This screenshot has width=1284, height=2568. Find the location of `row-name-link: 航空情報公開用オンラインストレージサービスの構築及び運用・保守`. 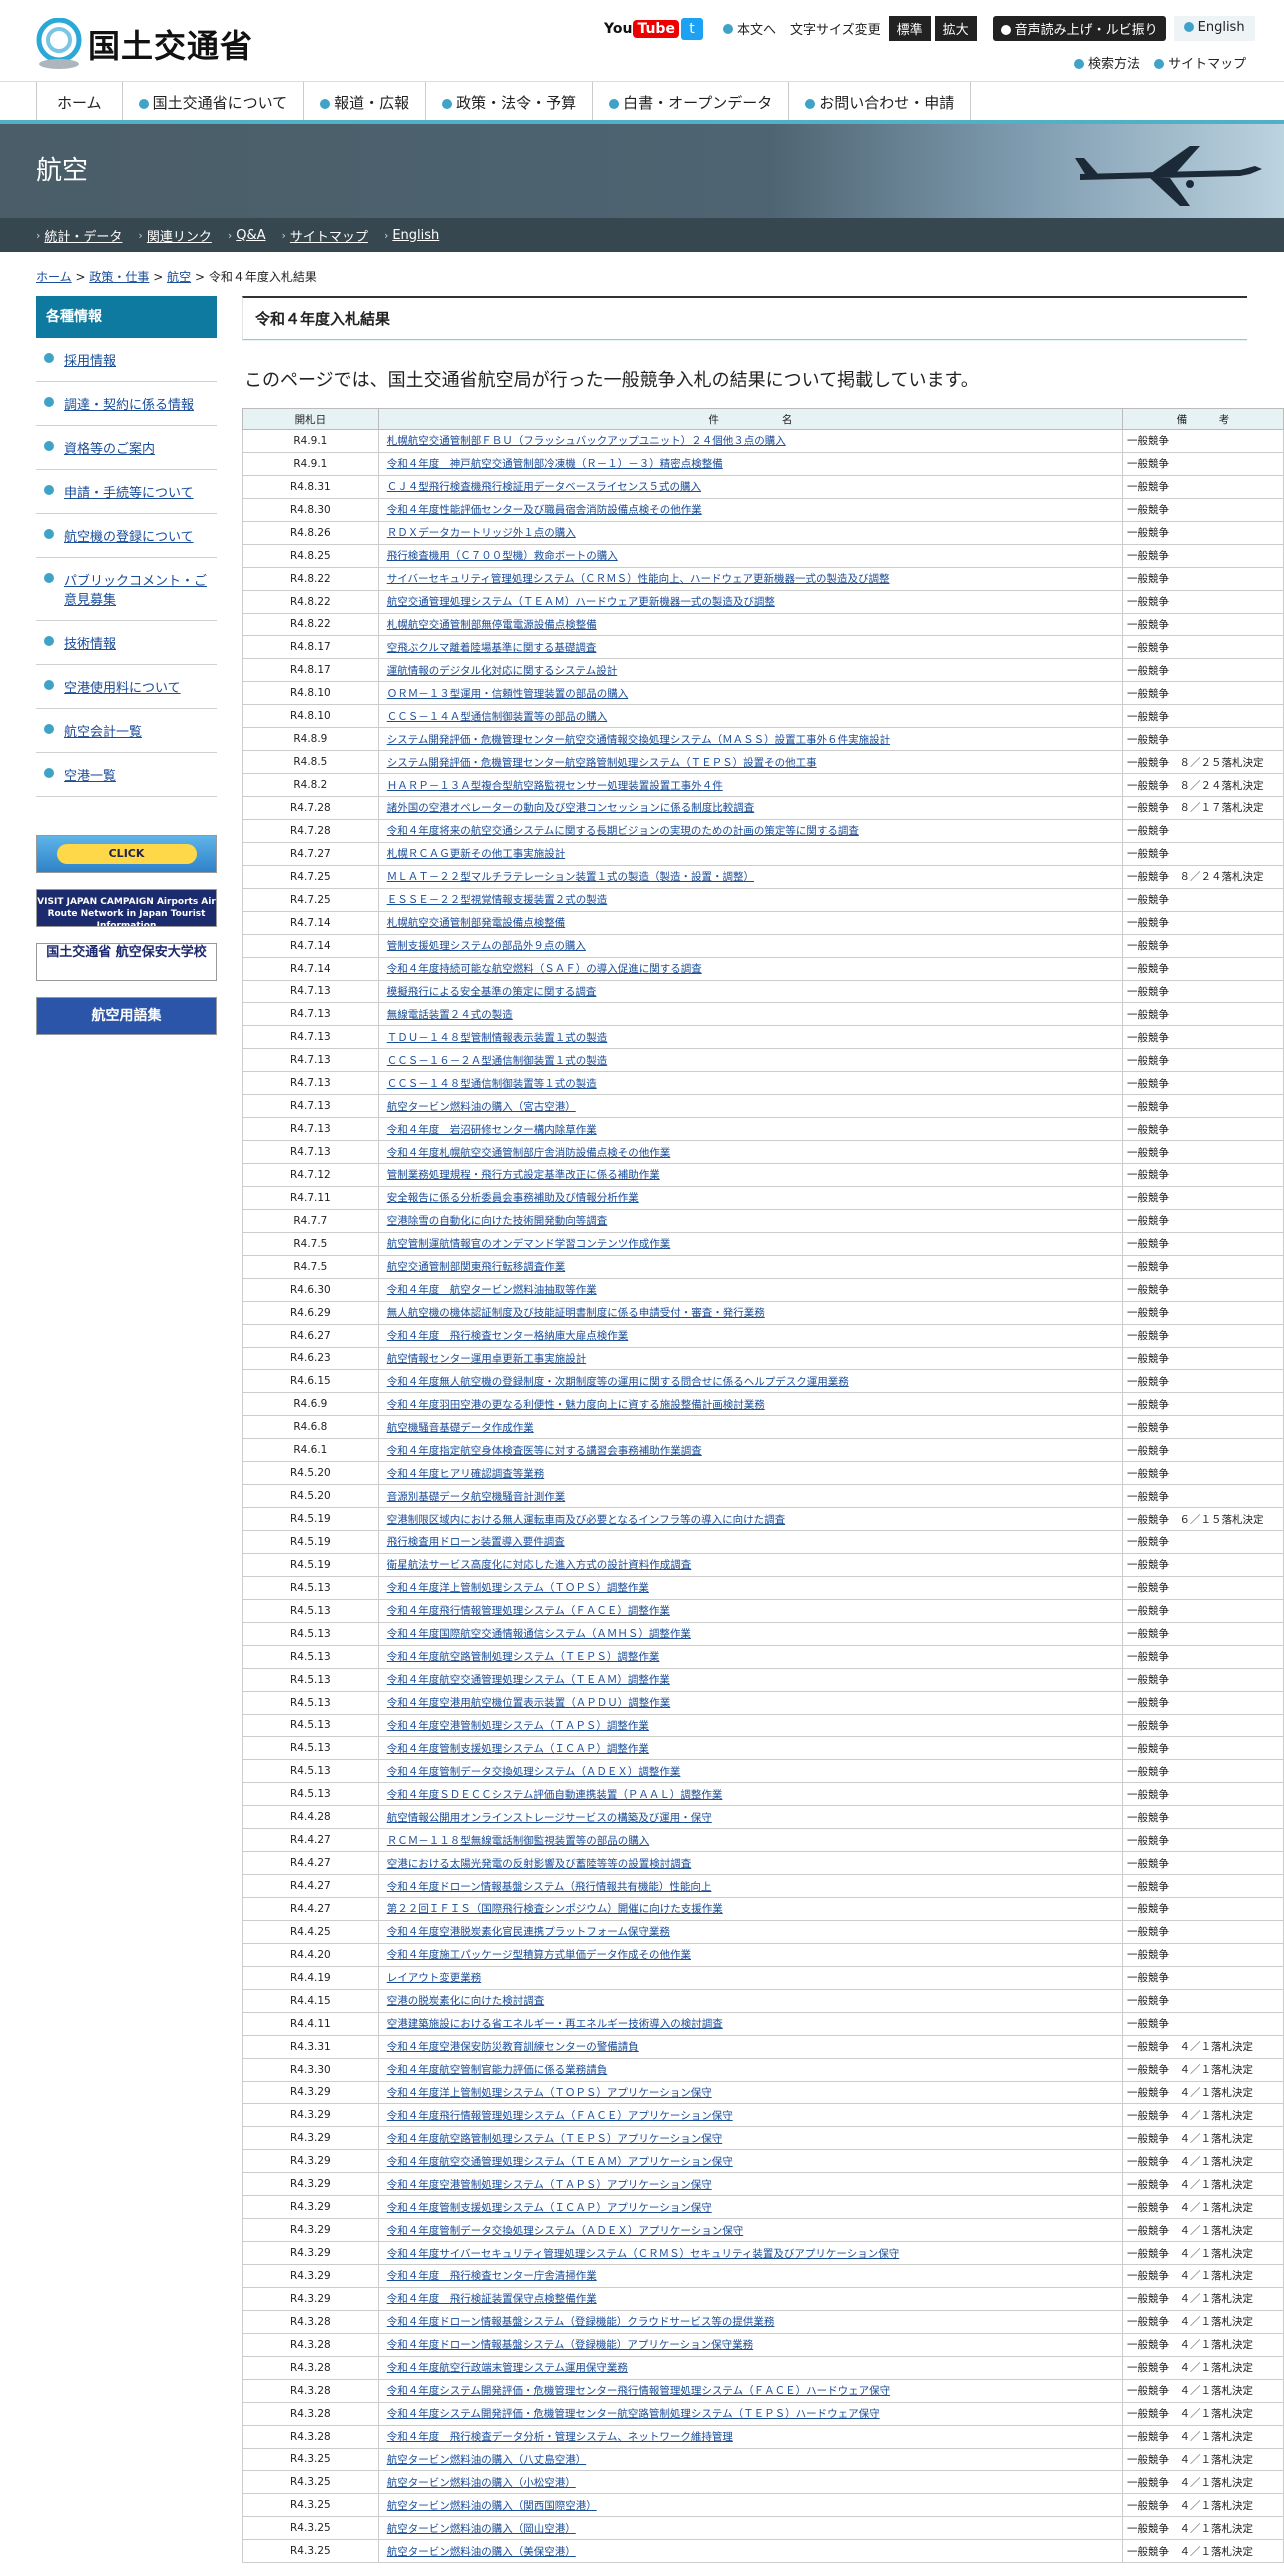

row-name-link: 航空情報公開用オンラインストレージサービスの構築及び運用・保守 is located at coordinates (549, 1818).